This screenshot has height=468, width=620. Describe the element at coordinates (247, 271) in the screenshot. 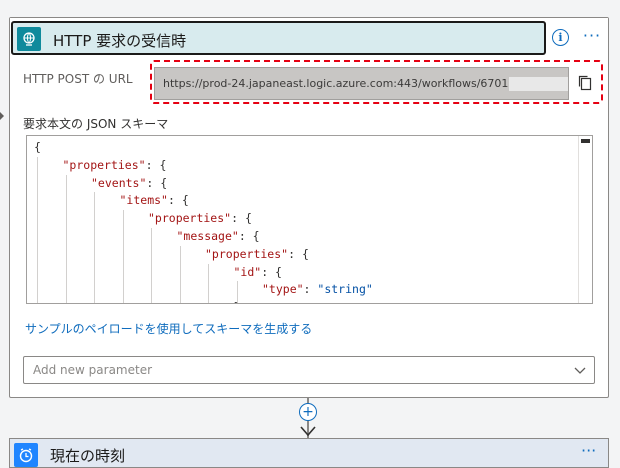

I see `code-token: "id"` at that location.